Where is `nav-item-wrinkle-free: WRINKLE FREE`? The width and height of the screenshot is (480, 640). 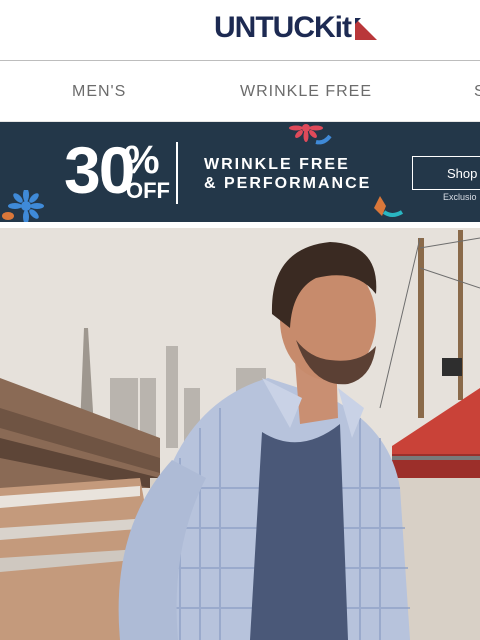
nav-item-wrinkle-free: WRINKLE FREE is located at coordinates (306, 91).